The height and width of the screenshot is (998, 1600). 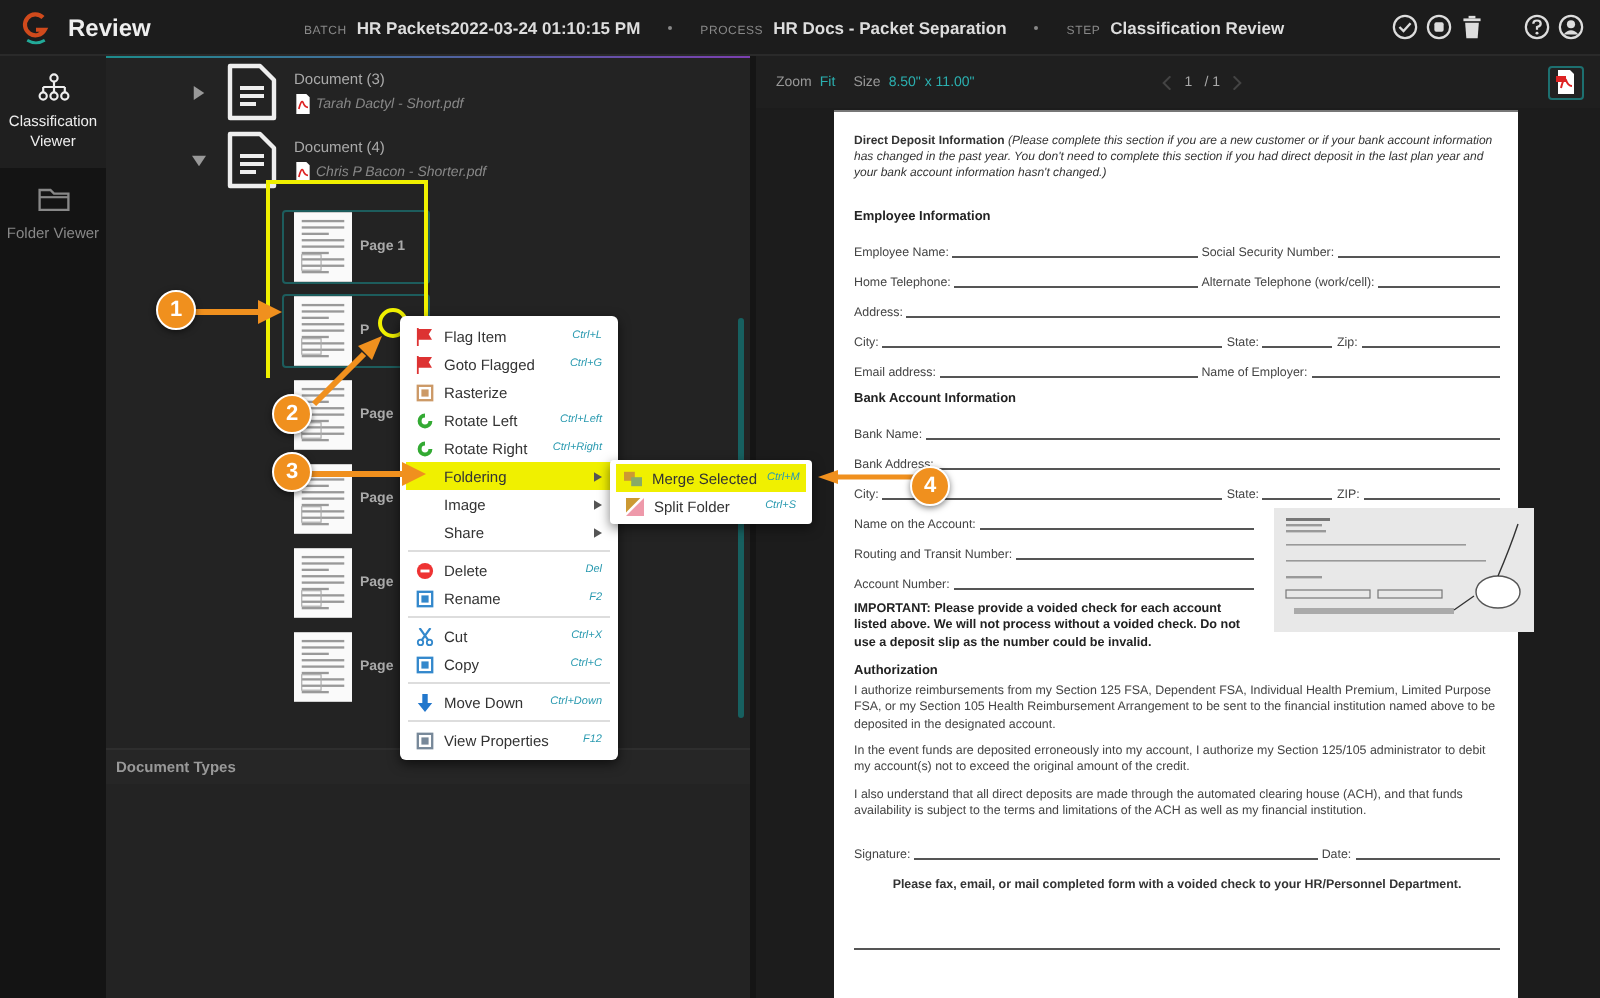 What do you see at coordinates (1197, 27) in the screenshot?
I see `step-name: Classification Review` at bounding box center [1197, 27].